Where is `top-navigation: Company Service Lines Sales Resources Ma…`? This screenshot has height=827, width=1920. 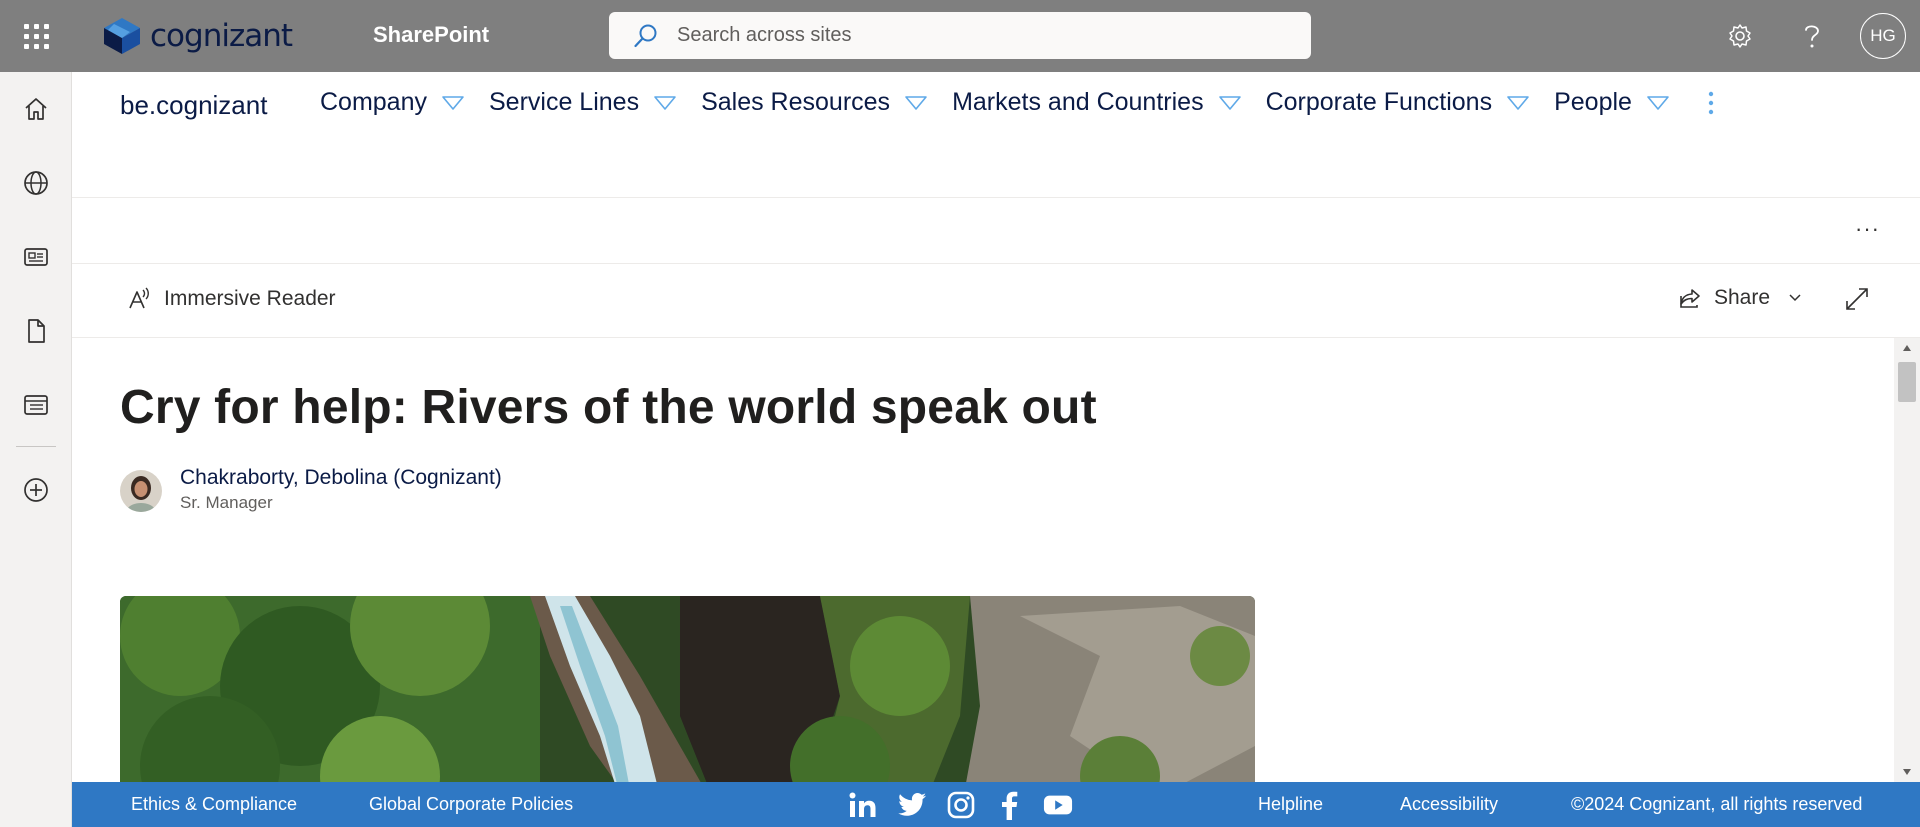 top-navigation: Company Service Lines Sales Resources Ma… is located at coordinates (1018, 102).